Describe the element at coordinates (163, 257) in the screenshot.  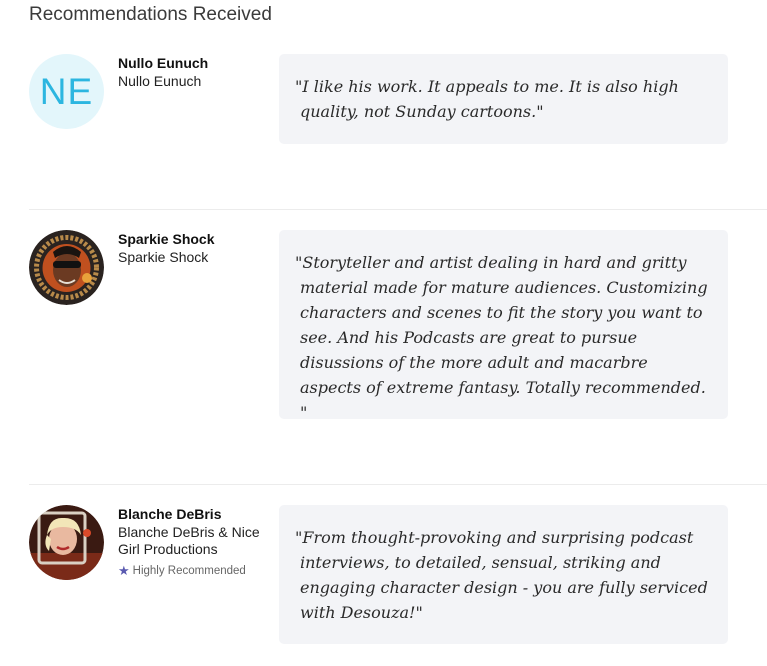
I see `recommender-subtitle: Sparkie Shock` at that location.